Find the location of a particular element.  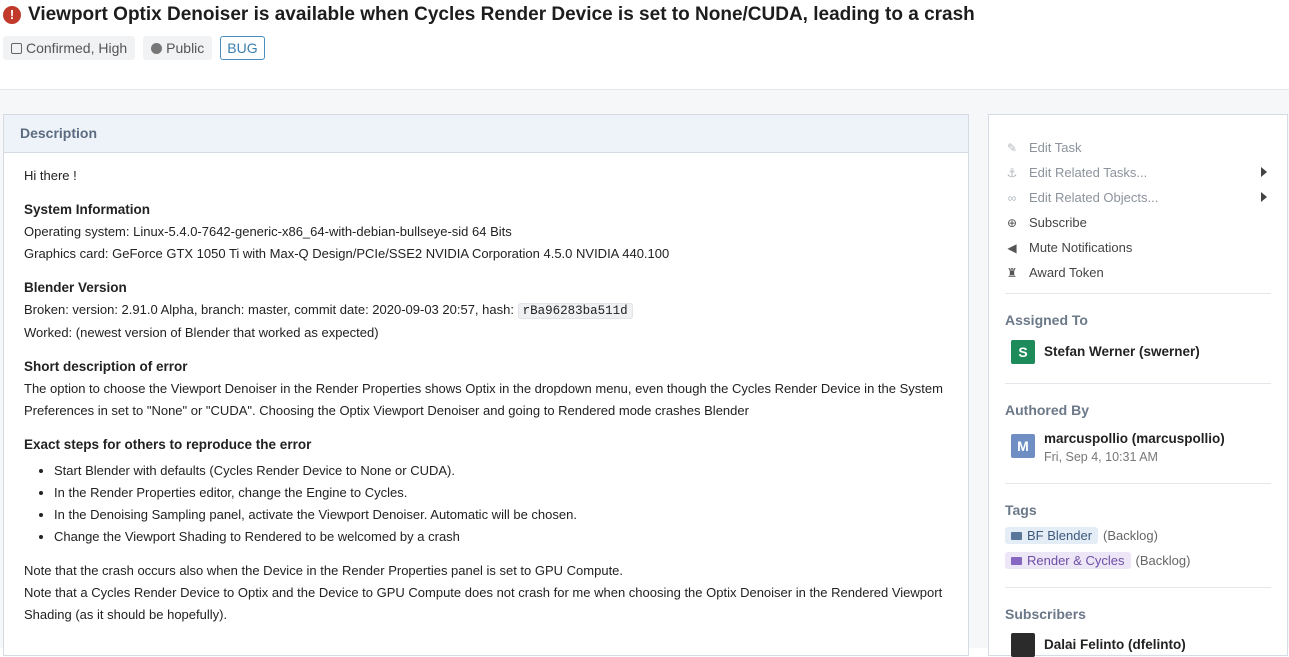

action-label: Mute Notifications is located at coordinates (1081, 247).